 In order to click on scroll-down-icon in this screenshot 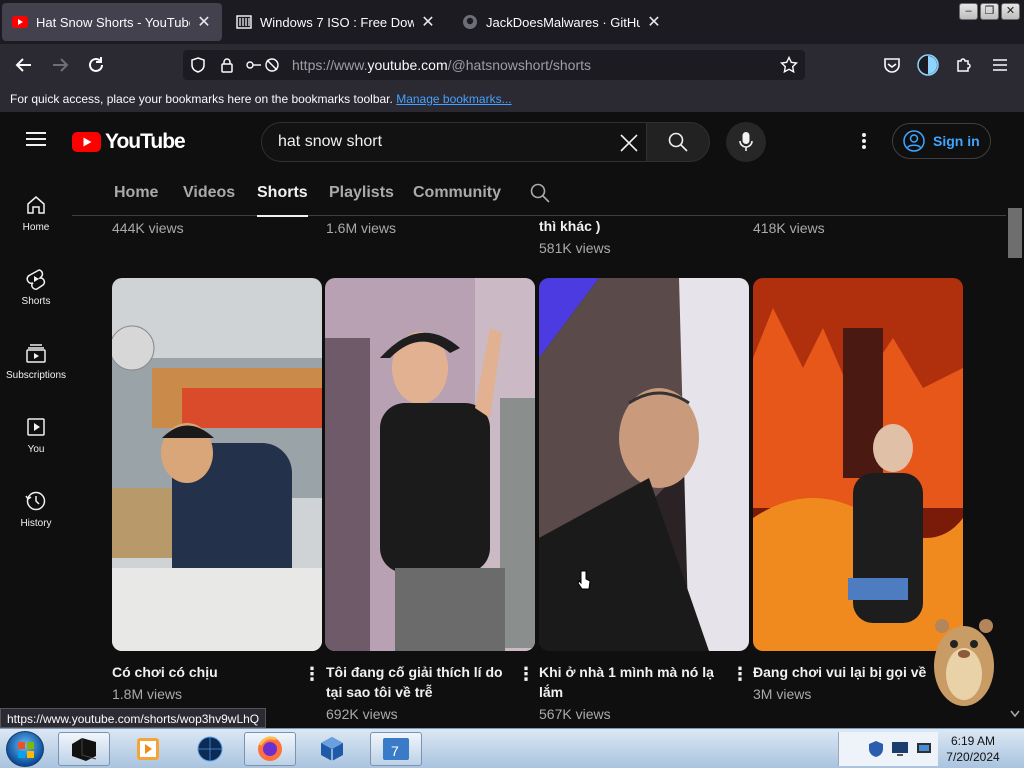, I will do `click(1015, 714)`.